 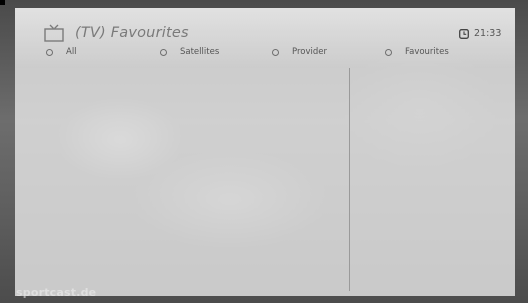 I want to click on filter-label: Satellites, so click(x=200, y=52).